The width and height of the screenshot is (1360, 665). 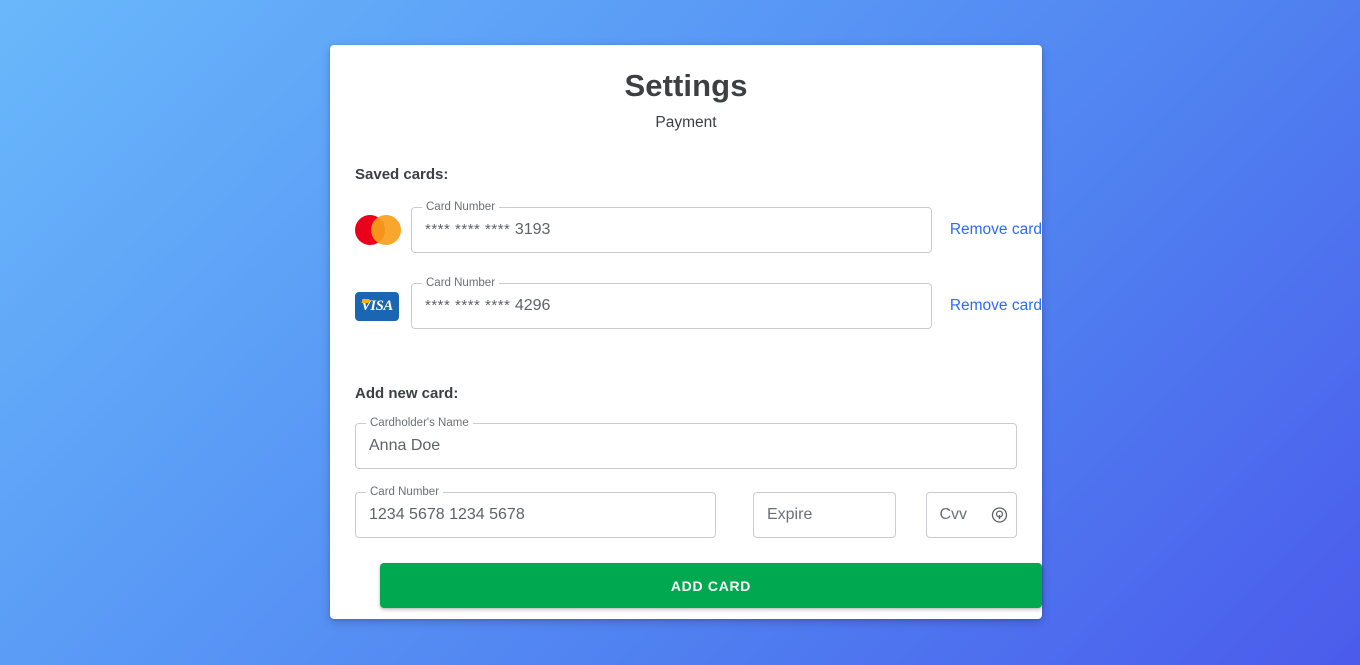 I want to click on add-new-card-heading: Add new card:, so click(x=407, y=393).